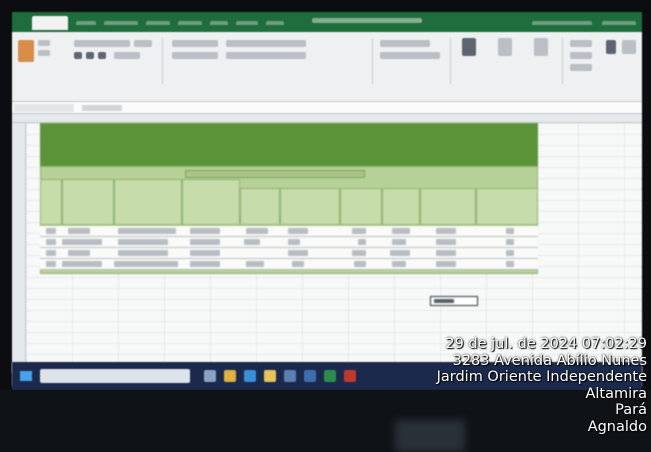 The image size is (651, 452). What do you see at coordinates (444, 301) in the screenshot?
I see `selected-cell-value` at bounding box center [444, 301].